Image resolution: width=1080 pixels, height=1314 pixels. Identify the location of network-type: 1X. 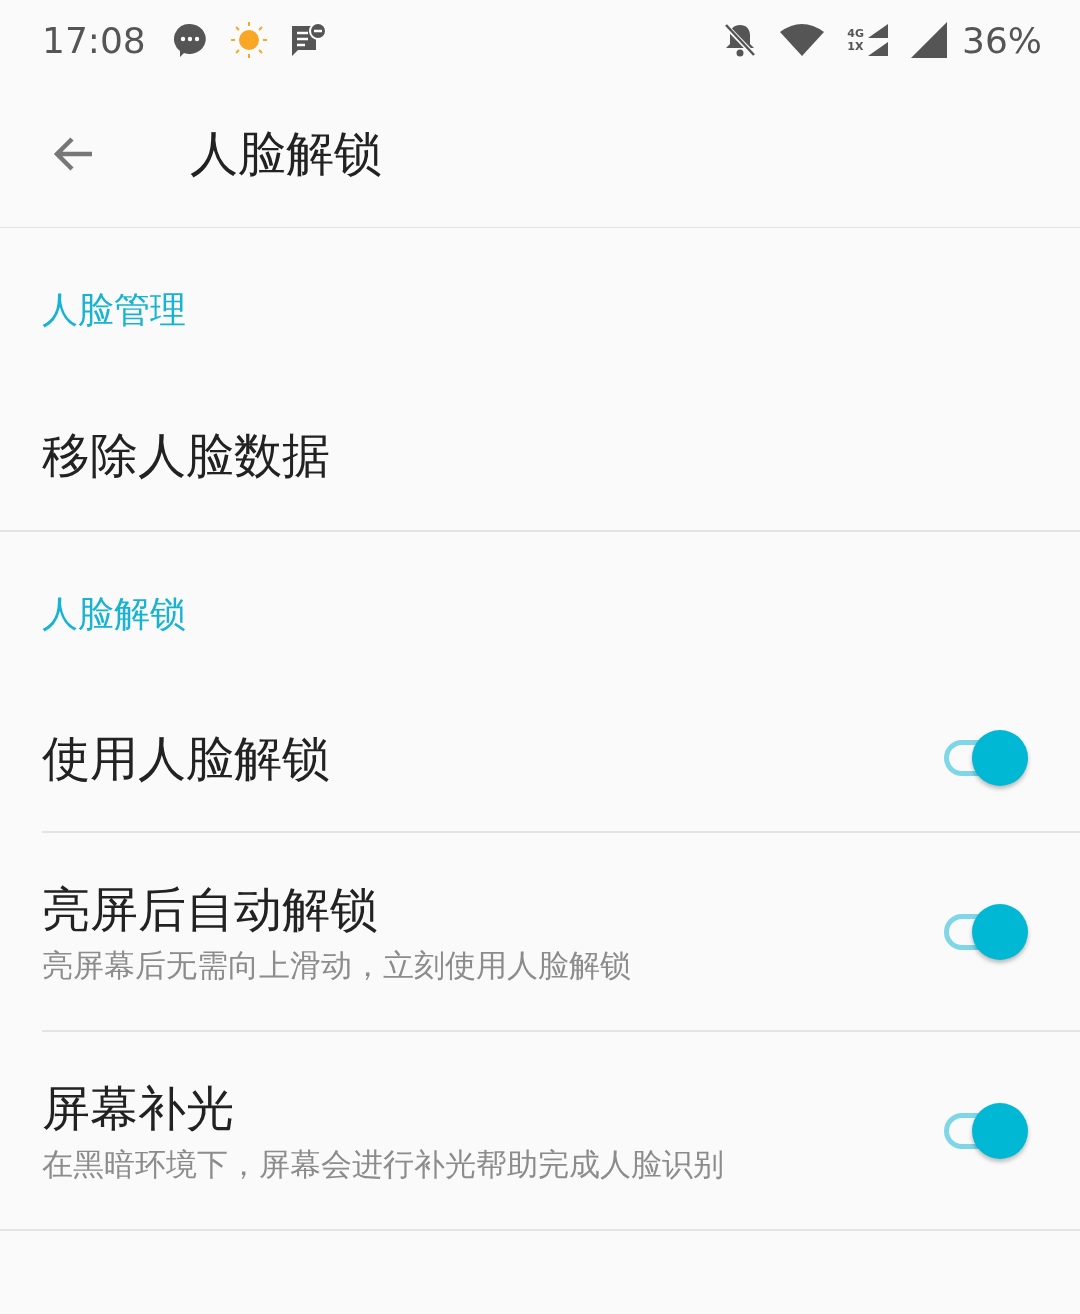
(855, 46).